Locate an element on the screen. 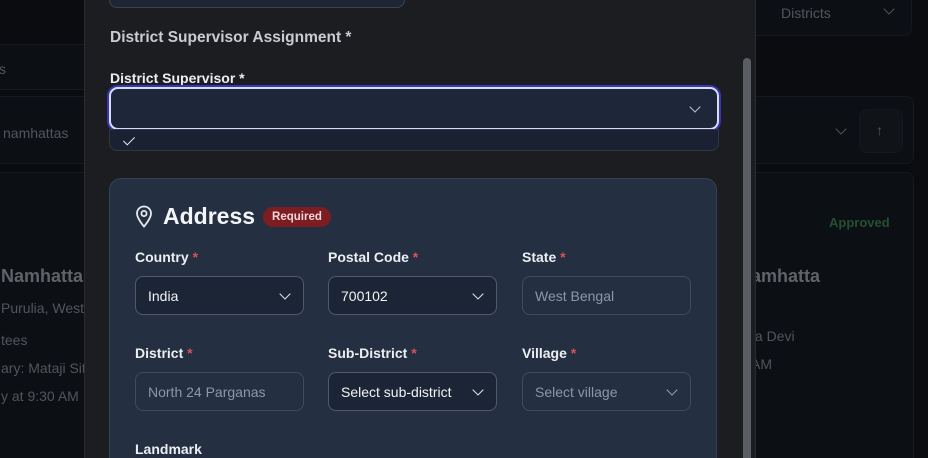 Image resolution: width=928 pixels, height=458 pixels. state-label-text: State is located at coordinates (539, 257).